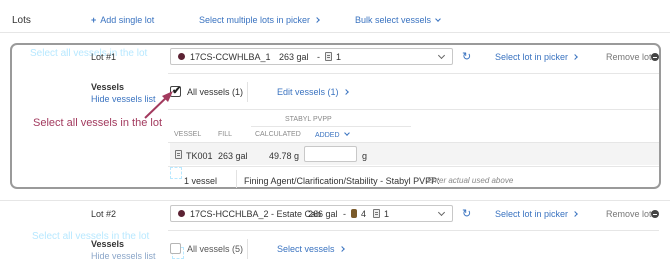 The height and width of the screenshot is (268, 670). I want to click on summary-hint: Enter actual used above, so click(470, 180).